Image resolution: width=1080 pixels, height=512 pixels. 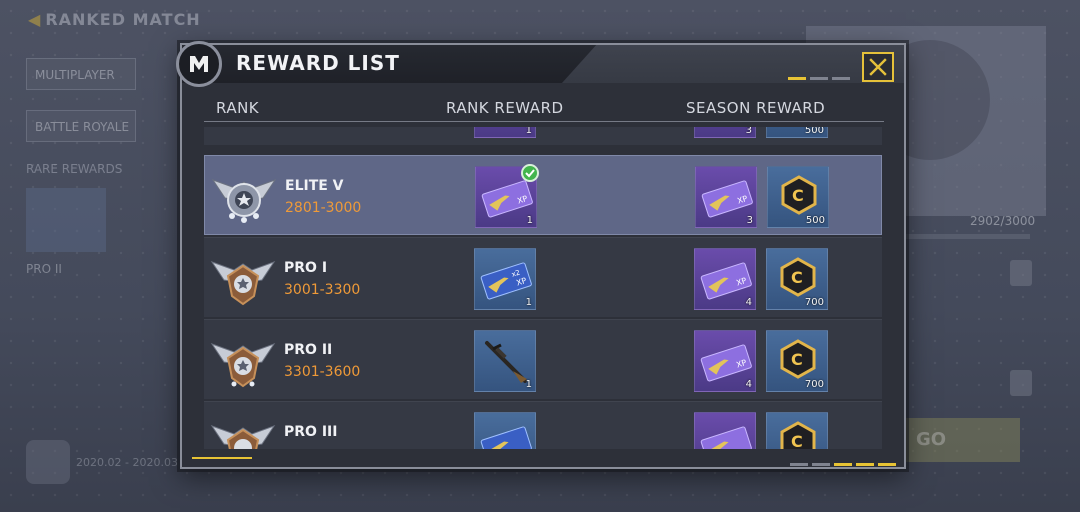 I want to click on close-button, so click(x=878, y=67).